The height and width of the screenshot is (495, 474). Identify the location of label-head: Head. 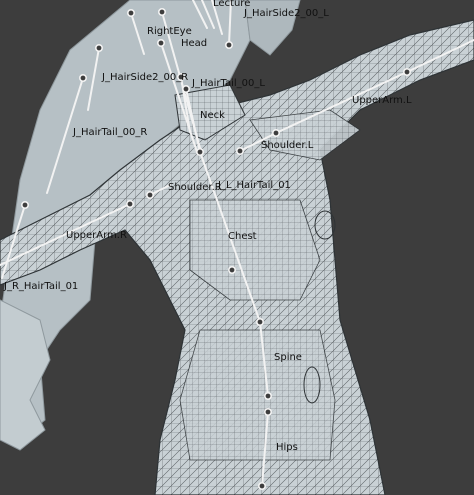
(194, 43).